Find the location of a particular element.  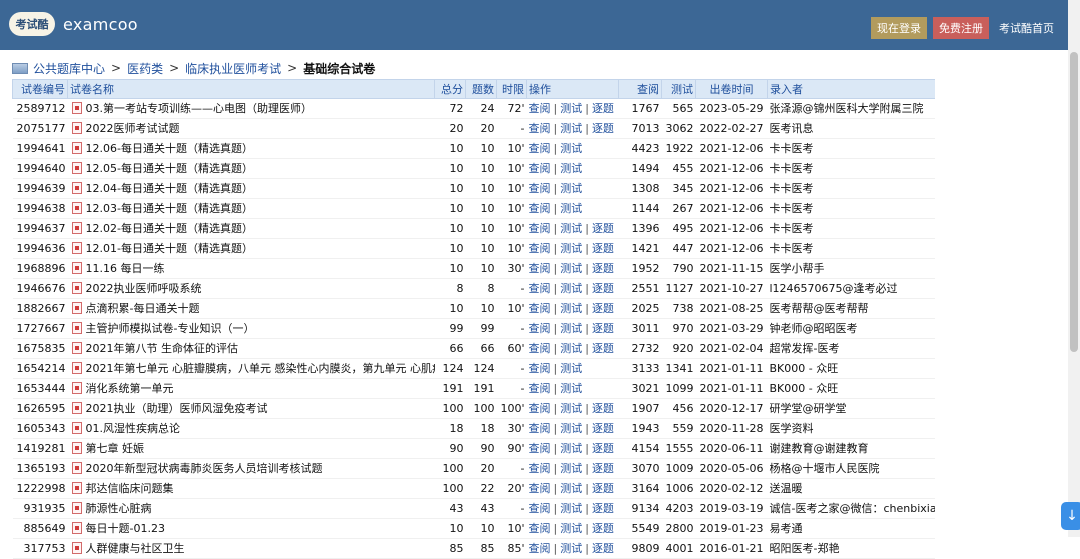

breadcrumb-link-medicine: 医药类 is located at coordinates (145, 68).